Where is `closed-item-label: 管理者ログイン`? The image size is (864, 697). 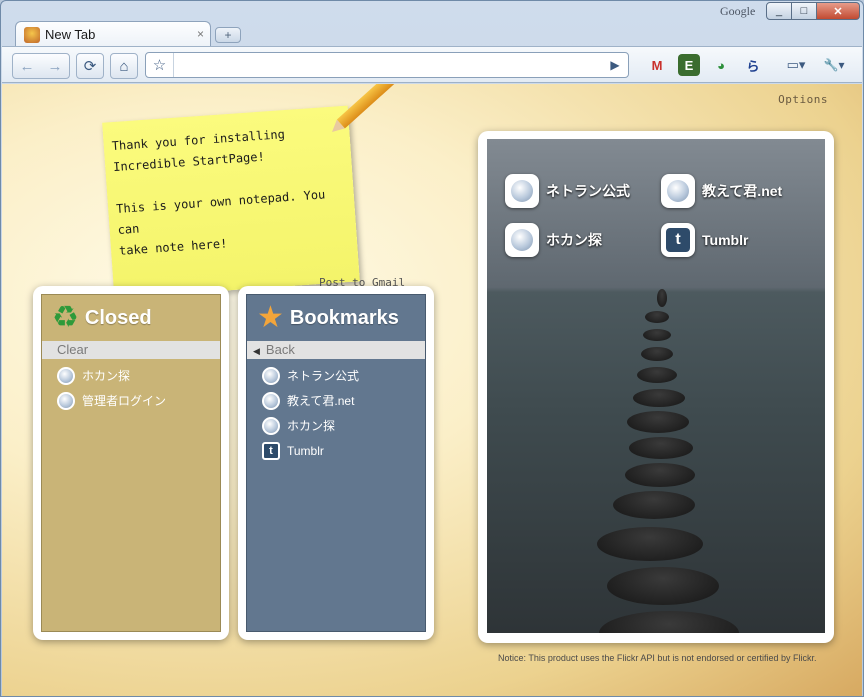
closed-item-label: 管理者ログイン is located at coordinates (124, 401).